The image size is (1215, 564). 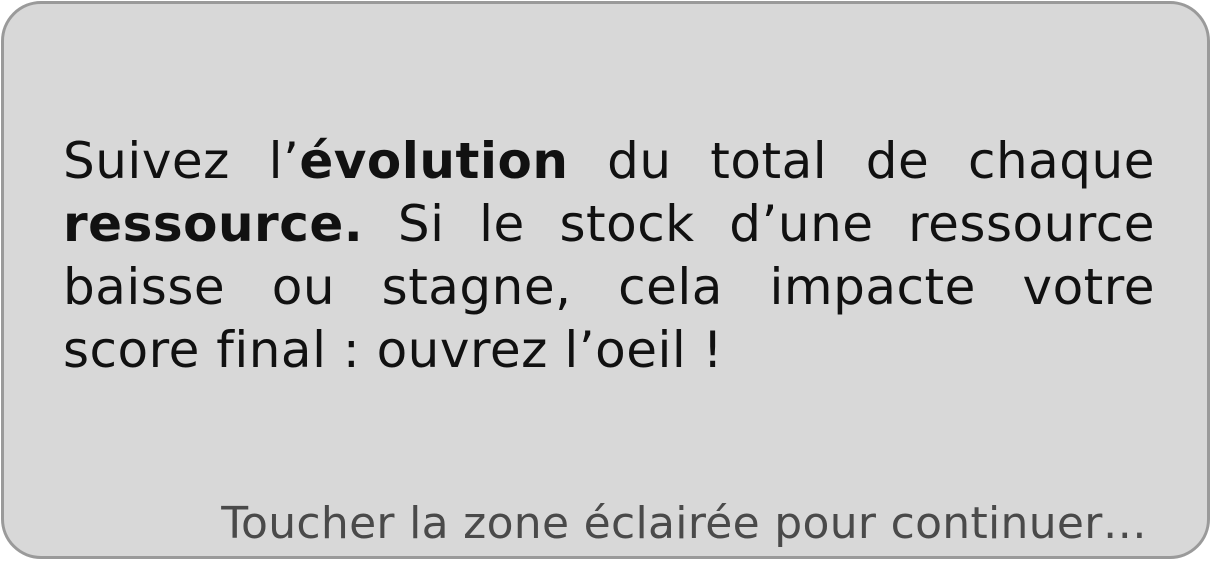 I want to click on message-highlight-evolution: évolution, so click(x=434, y=161).